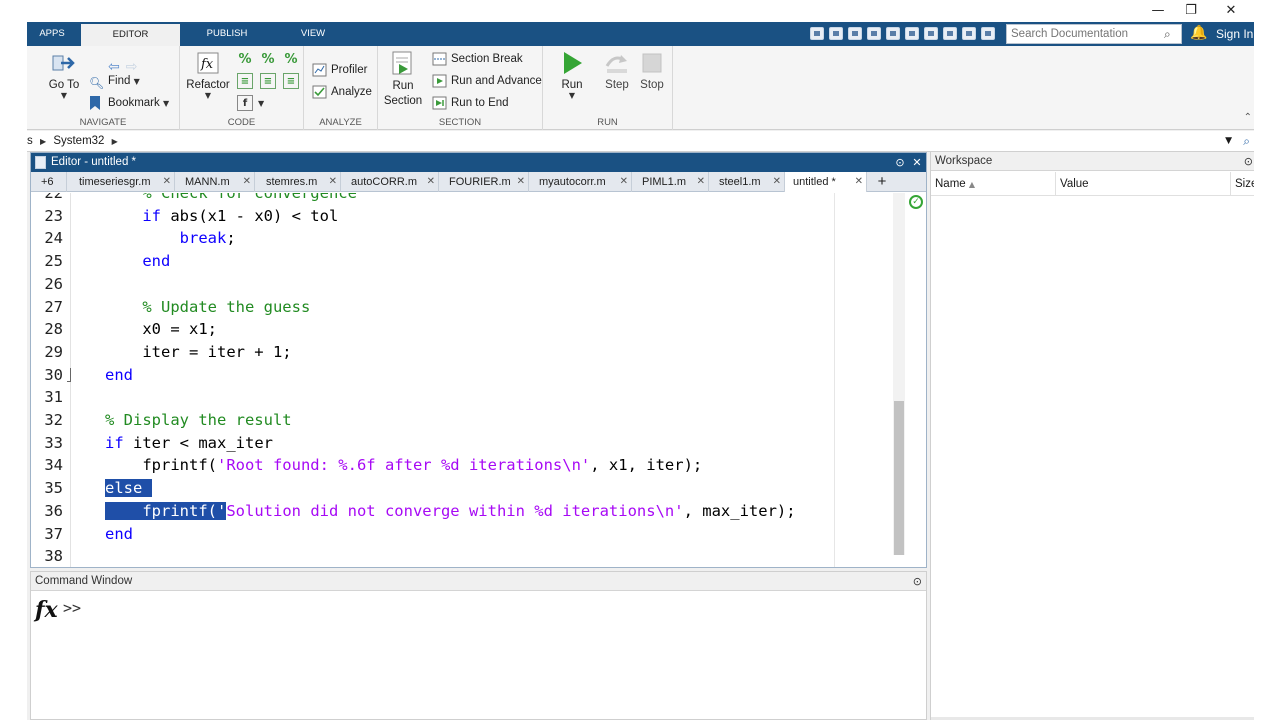  I want to click on code-text: else, so click(128, 488).